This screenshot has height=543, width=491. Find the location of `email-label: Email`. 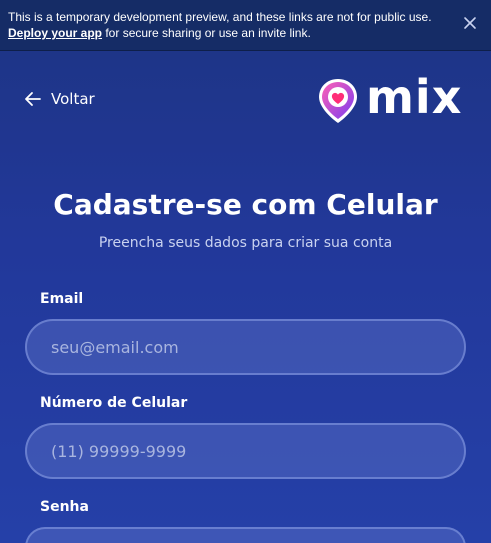

email-label: Email is located at coordinates (62, 299).